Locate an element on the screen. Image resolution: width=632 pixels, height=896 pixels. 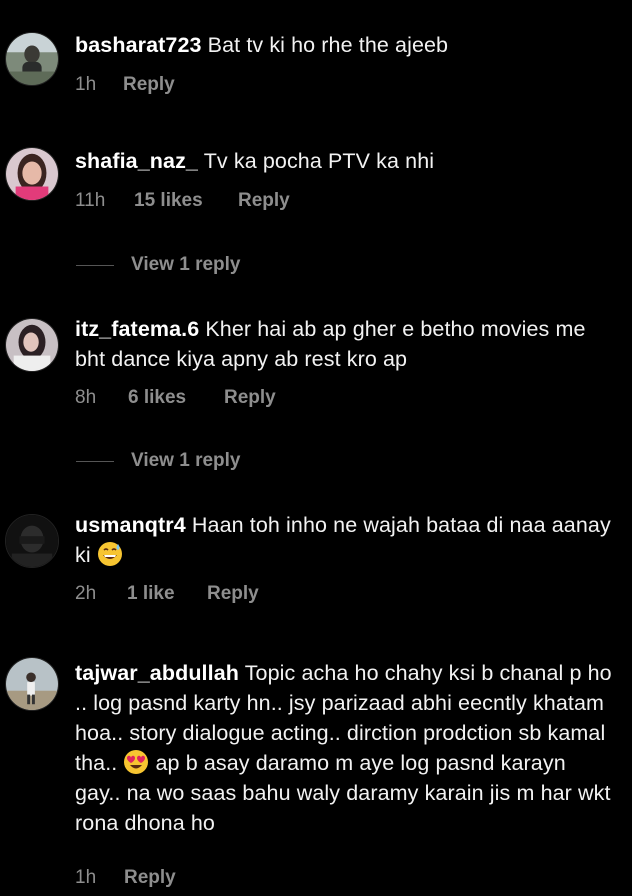
likes-count: 1 like is located at coordinates (167, 594).